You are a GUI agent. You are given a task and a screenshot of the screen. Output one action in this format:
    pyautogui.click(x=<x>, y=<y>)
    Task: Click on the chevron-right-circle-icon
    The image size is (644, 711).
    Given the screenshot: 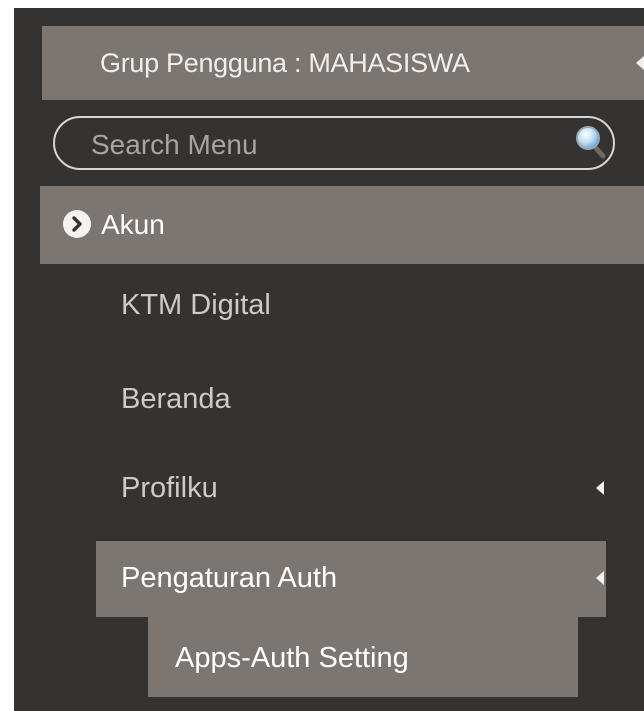 What is the action you would take?
    pyautogui.click(x=77, y=224)
    